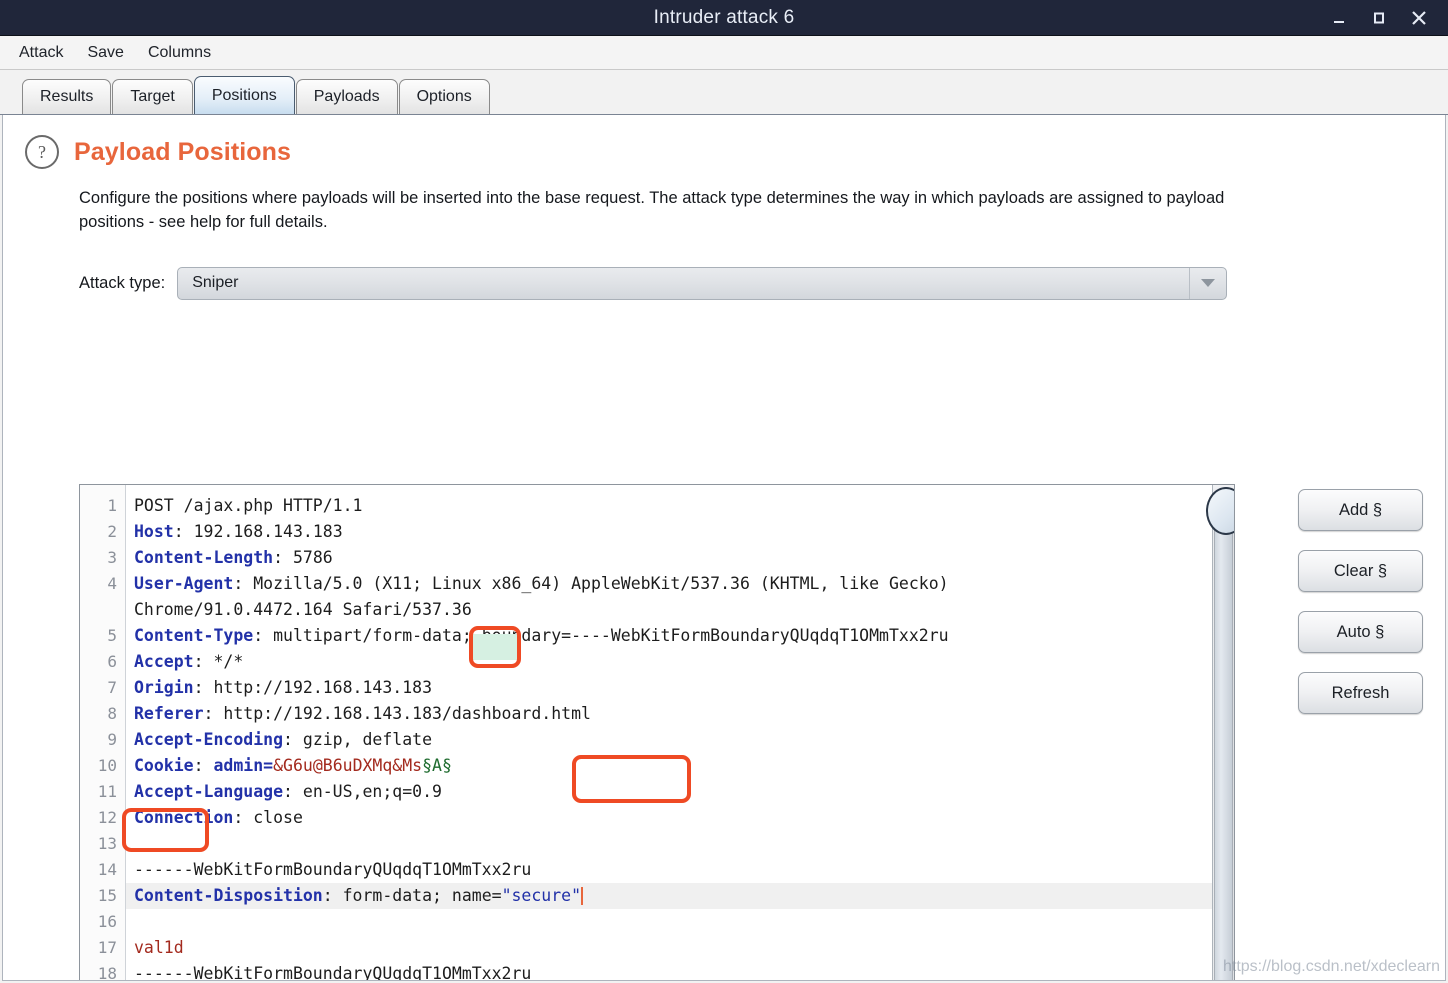  What do you see at coordinates (680, 740) in the screenshot?
I see `code-line: Accept-Encoding: gzip, deflate` at bounding box center [680, 740].